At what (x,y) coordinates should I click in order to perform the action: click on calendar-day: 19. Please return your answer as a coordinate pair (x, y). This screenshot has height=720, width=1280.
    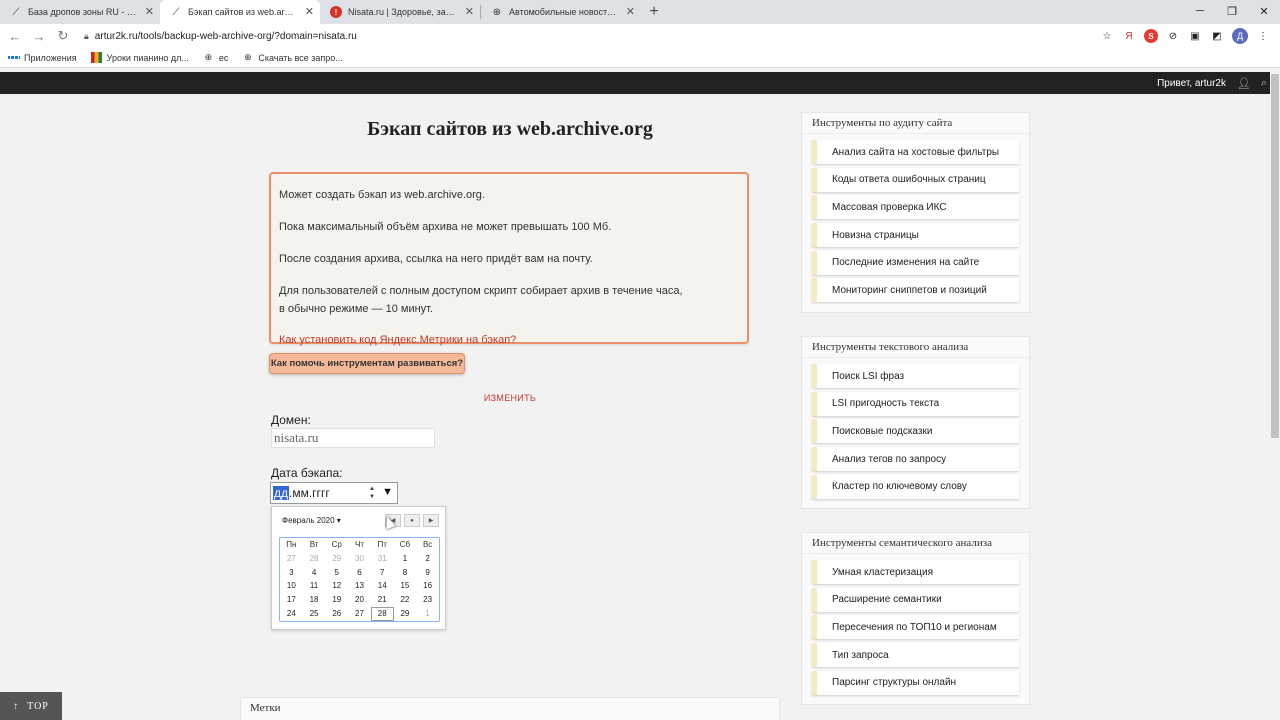
    Looking at the image, I should click on (336, 600).